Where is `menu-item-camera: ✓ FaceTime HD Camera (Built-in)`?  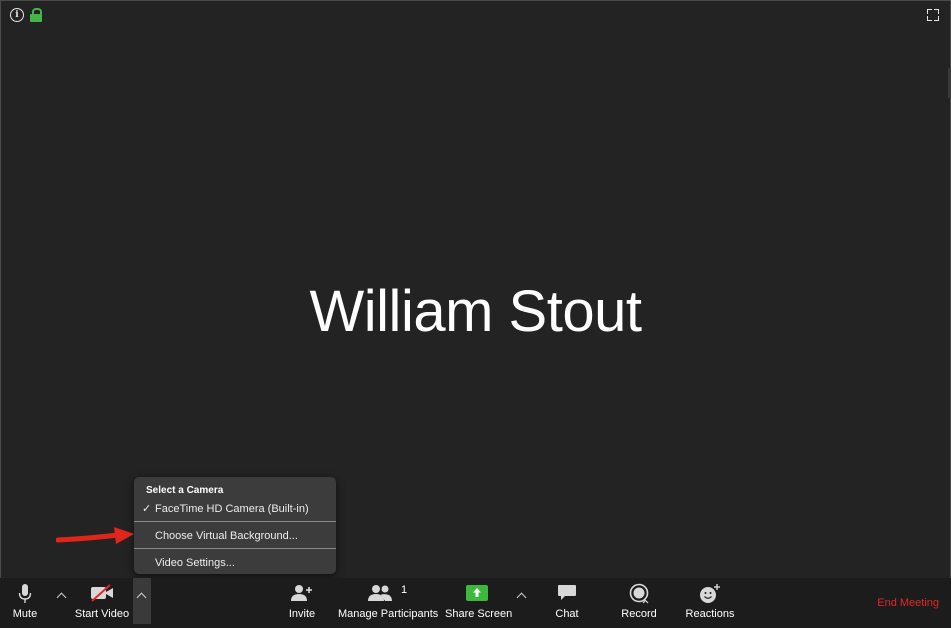
menu-item-camera: ✓ FaceTime HD Camera (Built-in) is located at coordinates (235, 509).